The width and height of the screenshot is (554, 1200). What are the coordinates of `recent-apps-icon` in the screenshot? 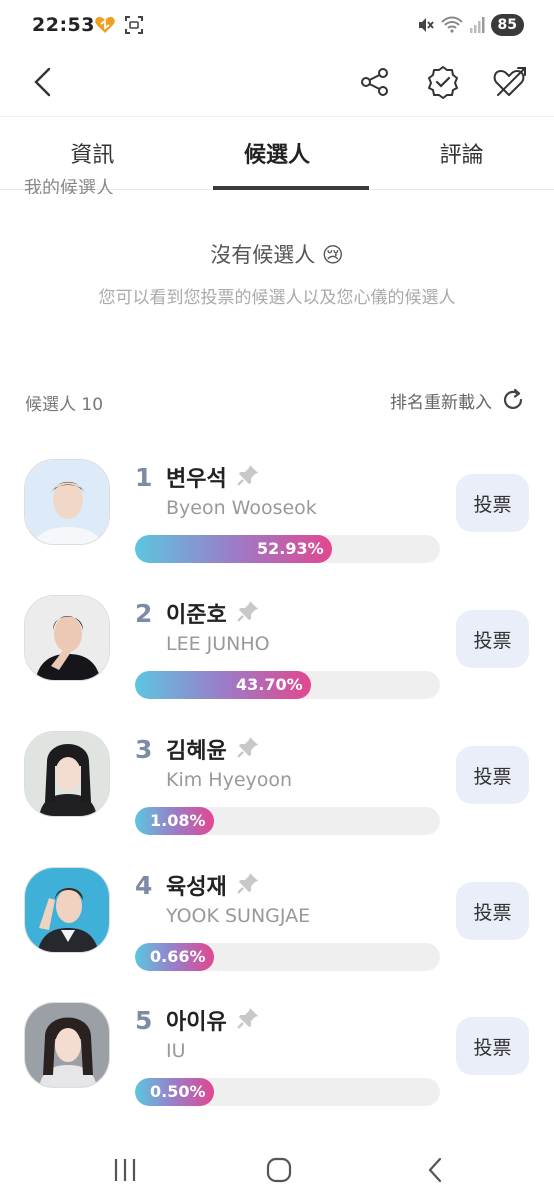 It's located at (125, 1170).